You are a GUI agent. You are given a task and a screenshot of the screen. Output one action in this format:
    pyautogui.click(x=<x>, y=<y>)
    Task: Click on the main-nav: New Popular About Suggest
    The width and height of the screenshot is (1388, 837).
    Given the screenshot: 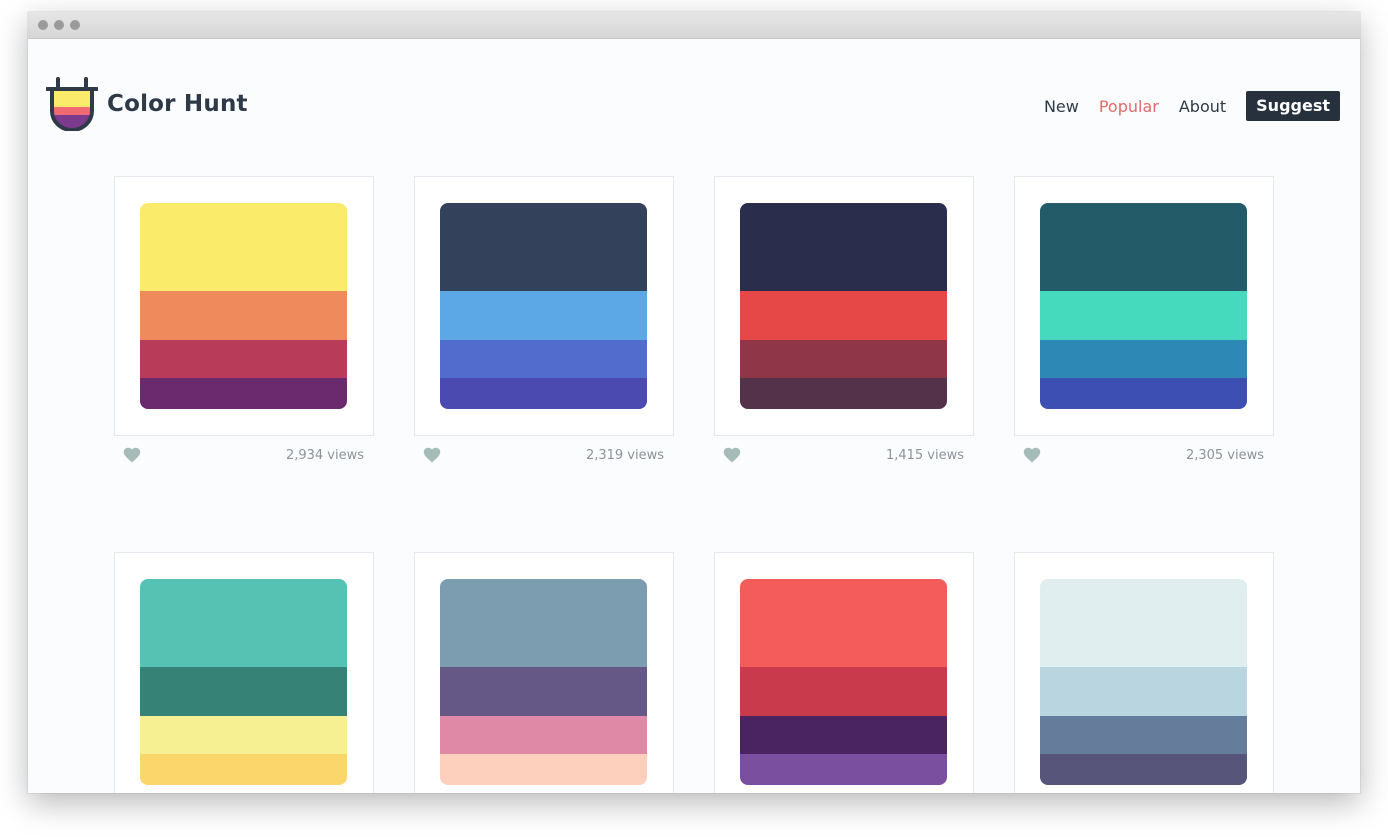 What is the action you would take?
    pyautogui.click(x=1182, y=106)
    